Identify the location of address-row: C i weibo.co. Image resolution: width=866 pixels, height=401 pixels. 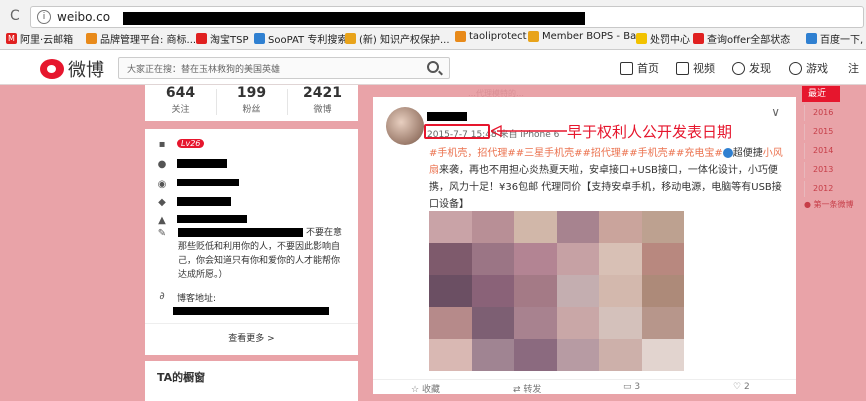
(433, 17).